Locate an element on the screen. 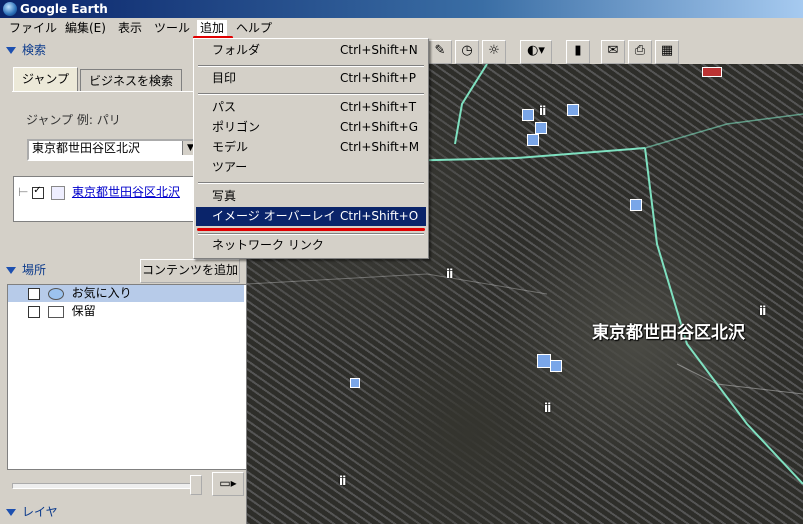 This screenshot has height=524, width=803. menu-item-polygon: ポリゴン Ctrl+Shift+G is located at coordinates (311, 127).